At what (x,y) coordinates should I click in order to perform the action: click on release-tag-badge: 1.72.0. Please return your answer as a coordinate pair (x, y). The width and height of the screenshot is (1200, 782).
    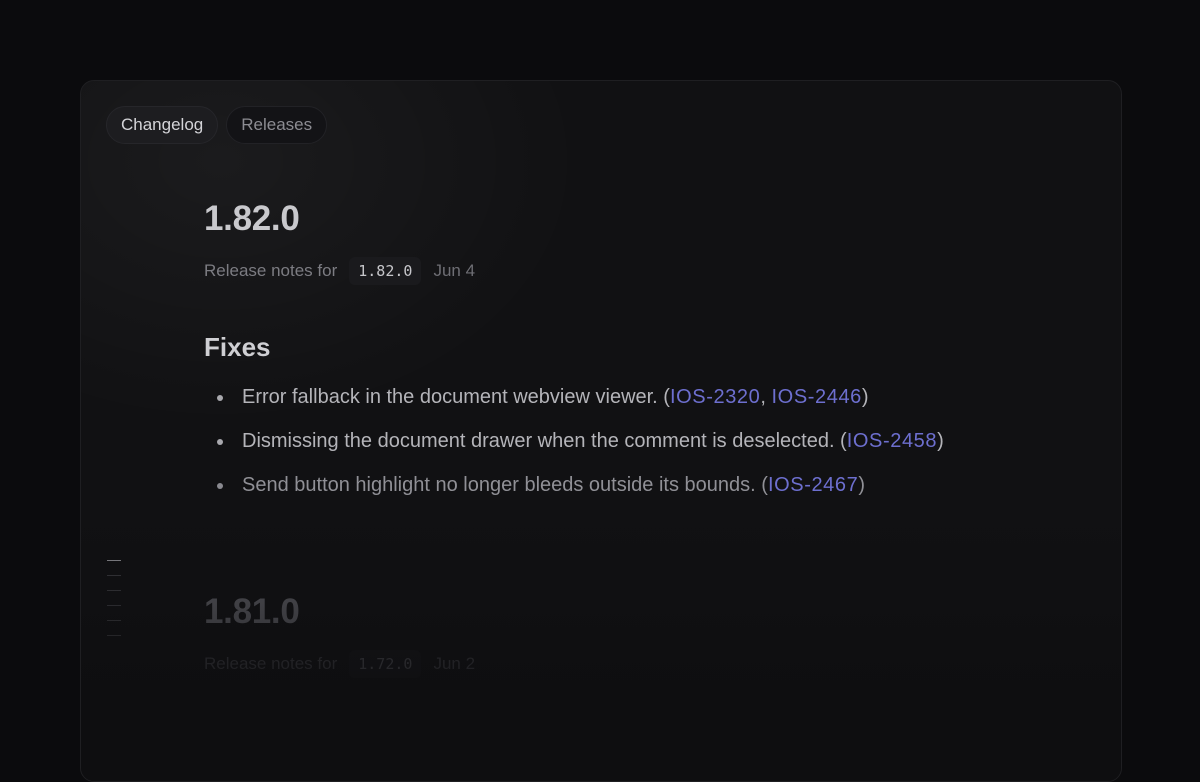
    Looking at the image, I should click on (385, 664).